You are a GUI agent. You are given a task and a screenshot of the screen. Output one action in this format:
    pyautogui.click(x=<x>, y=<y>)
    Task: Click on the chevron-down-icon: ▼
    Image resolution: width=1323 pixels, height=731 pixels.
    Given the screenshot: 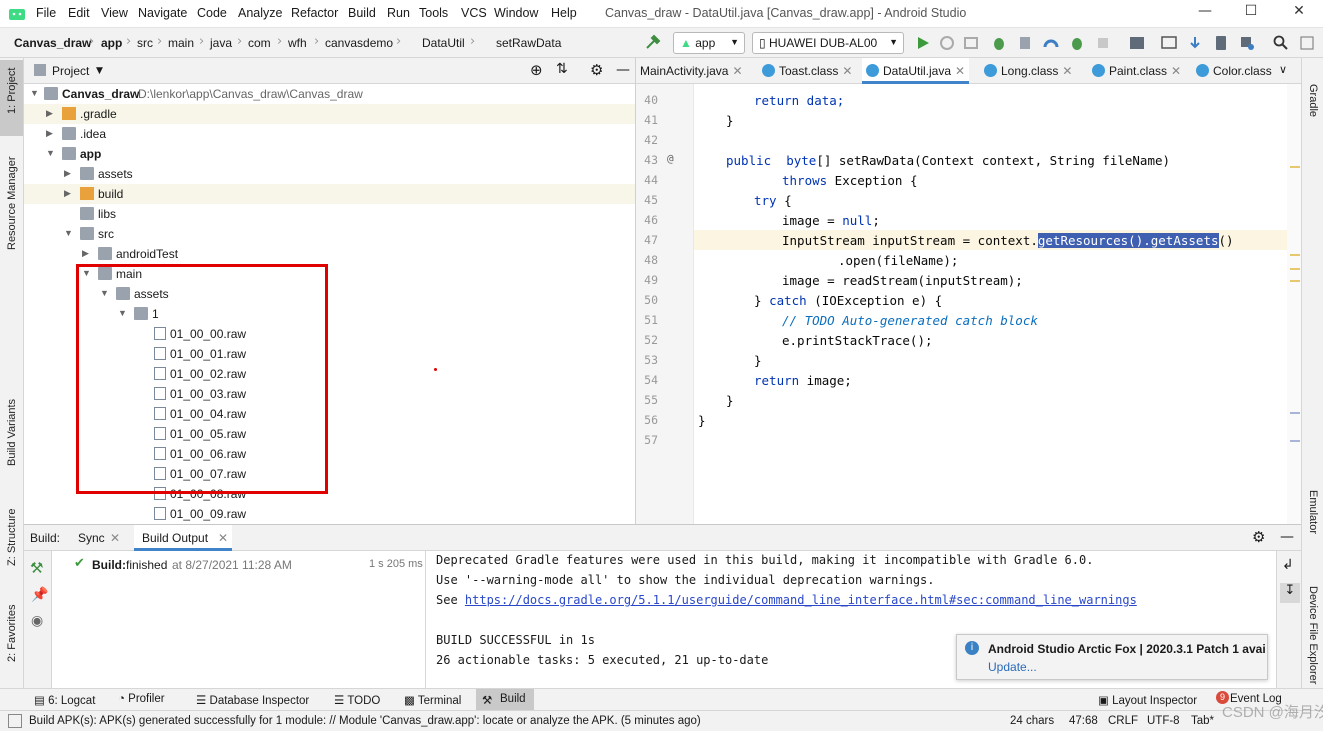 What is the action you would take?
    pyautogui.click(x=99, y=71)
    